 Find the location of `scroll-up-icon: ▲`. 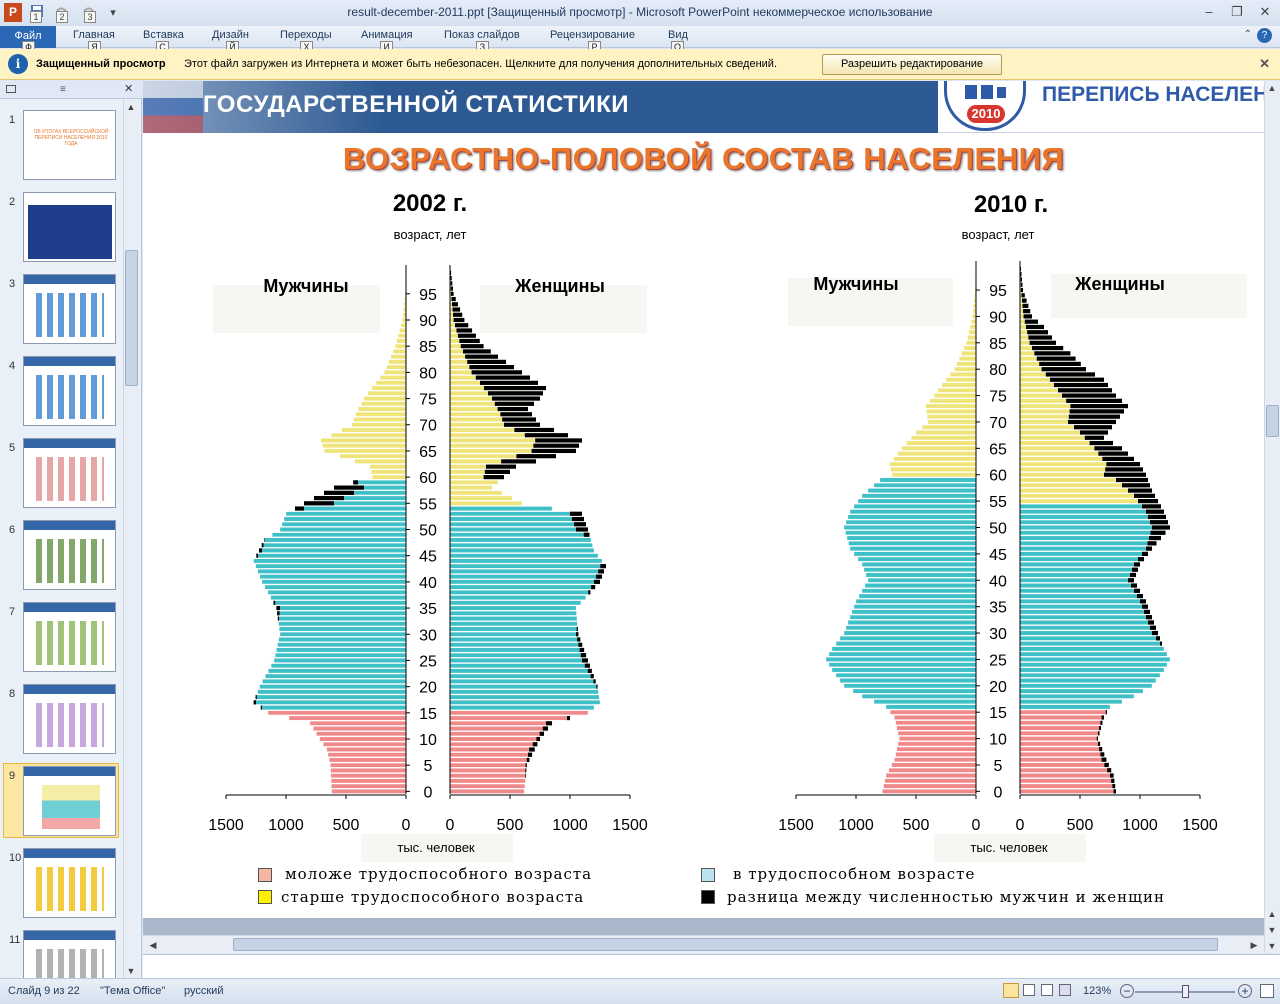

scroll-up-icon: ▲ is located at coordinates (1272, 88).